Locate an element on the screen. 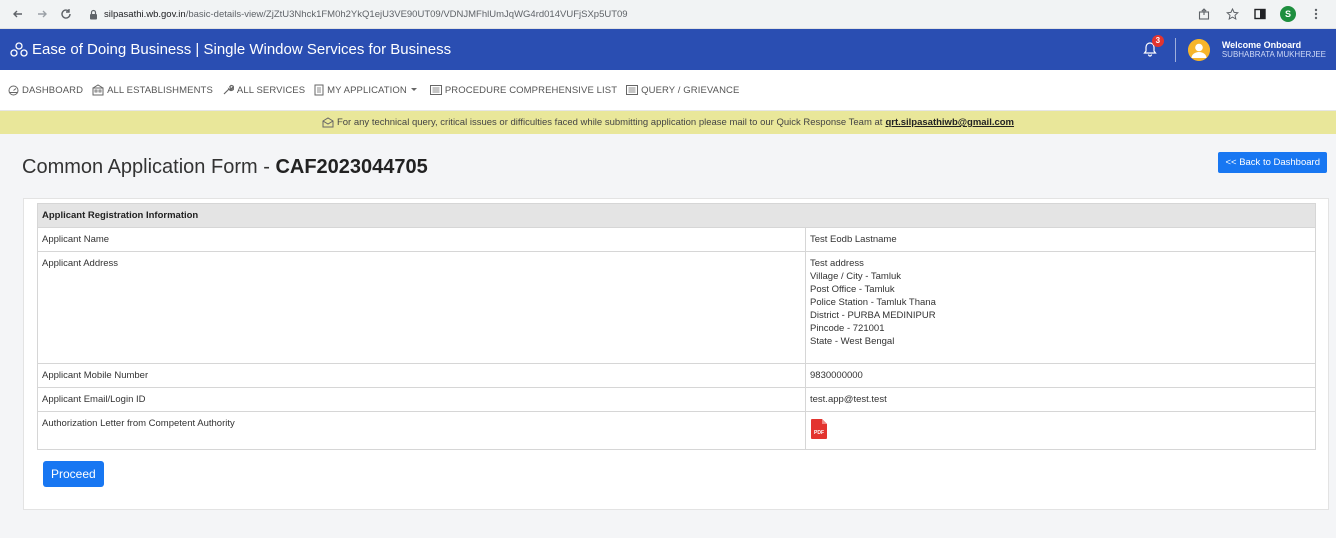  row-label: Applicant Email/Login ID is located at coordinates (421, 399).